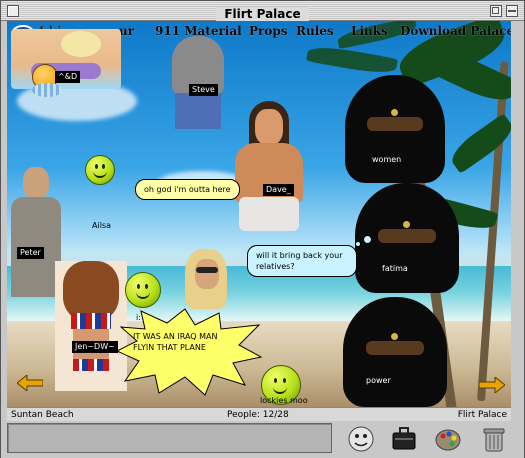 The height and width of the screenshot is (458, 525). What do you see at coordinates (207, 274) in the screenshot?
I see `sunglasses-face` at bounding box center [207, 274].